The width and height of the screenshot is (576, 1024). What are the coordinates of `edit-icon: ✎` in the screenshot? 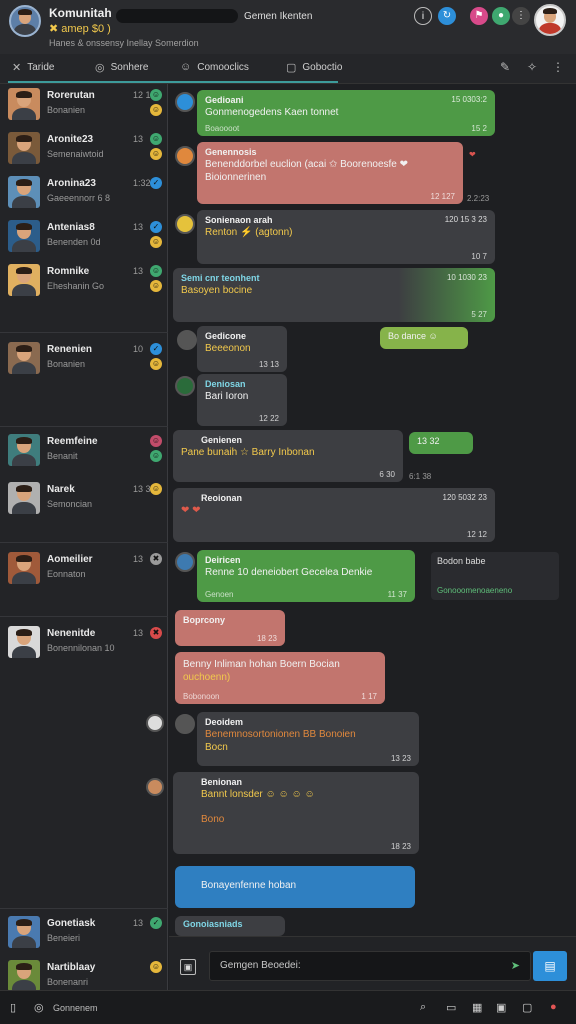 It's located at (505, 67).